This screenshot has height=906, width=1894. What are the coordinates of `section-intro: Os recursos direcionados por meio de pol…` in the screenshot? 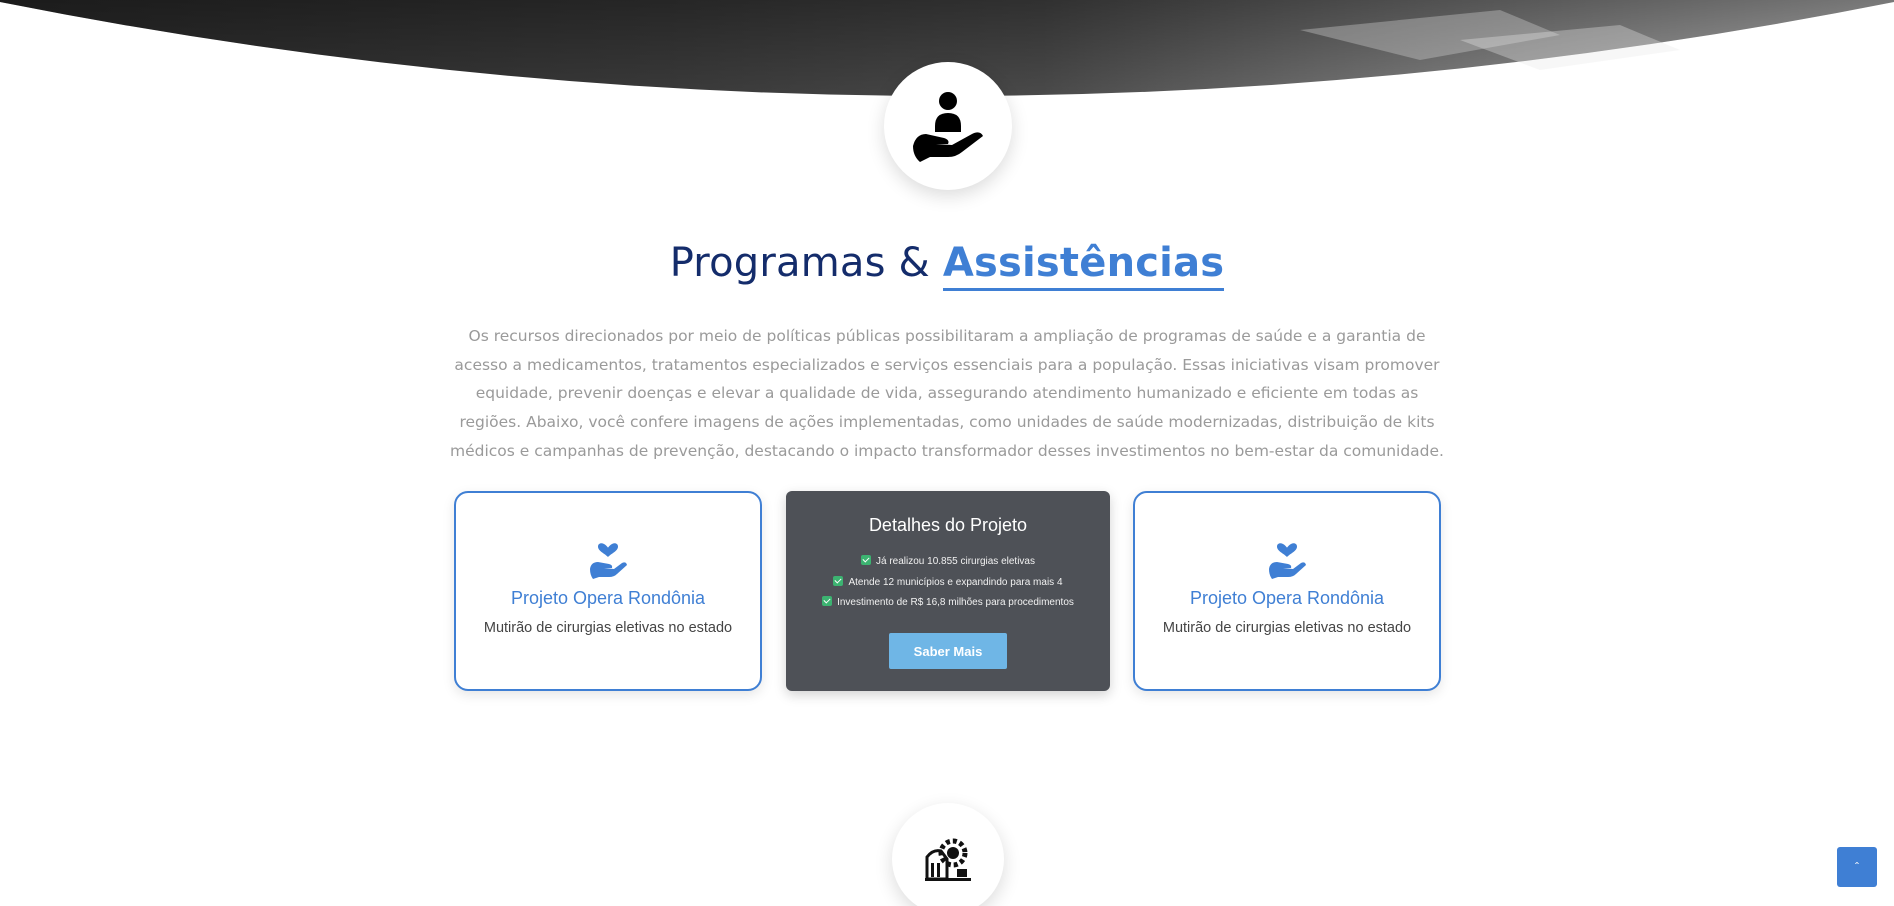 It's located at (947, 393).